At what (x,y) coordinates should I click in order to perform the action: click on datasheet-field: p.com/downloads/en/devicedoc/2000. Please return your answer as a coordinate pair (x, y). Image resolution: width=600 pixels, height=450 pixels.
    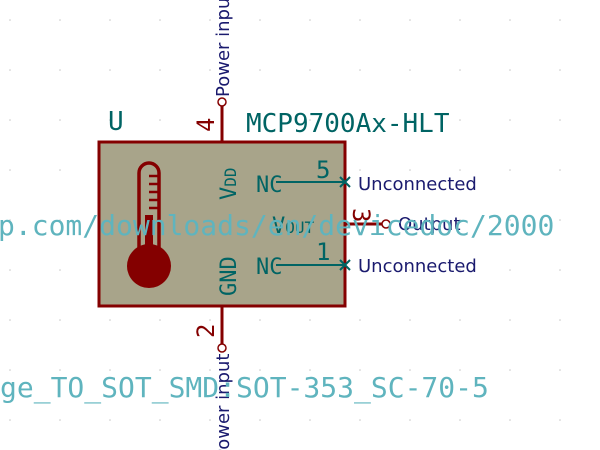
    Looking at the image, I should click on (277, 225).